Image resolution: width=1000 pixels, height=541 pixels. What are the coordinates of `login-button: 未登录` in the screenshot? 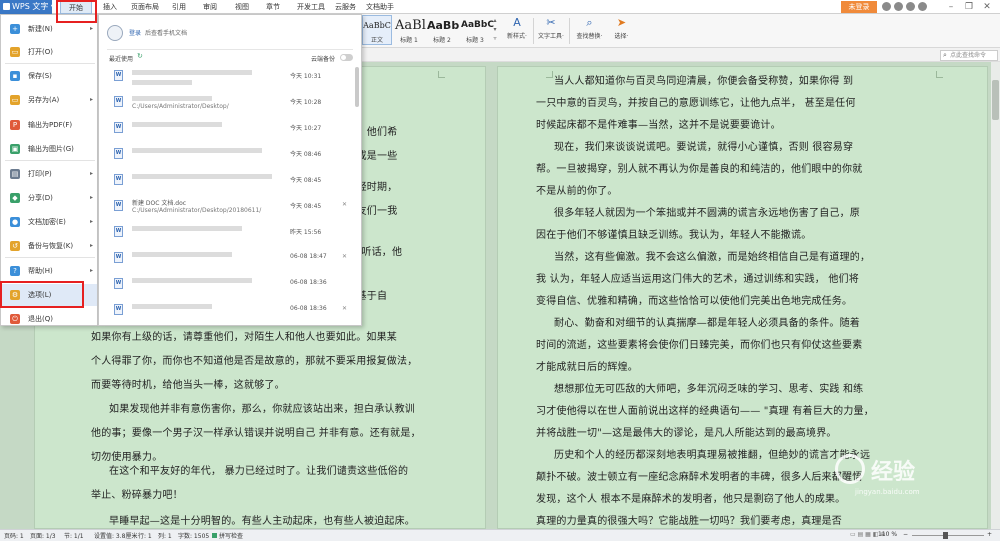 It's located at (859, 7).